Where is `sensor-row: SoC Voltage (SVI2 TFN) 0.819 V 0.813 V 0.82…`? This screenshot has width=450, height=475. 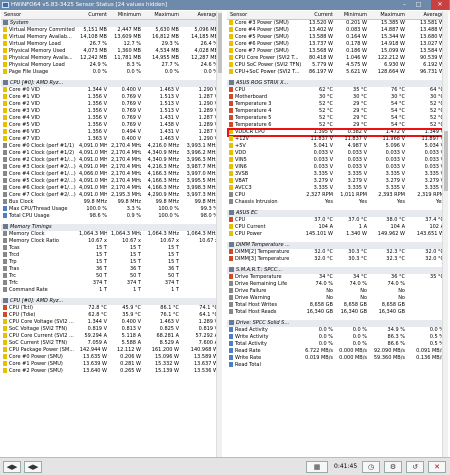
sensor-row: SoC Voltage (SVI2 TFN) 0.819 V 0.813 V 0.82… is located at coordinates (111, 329).